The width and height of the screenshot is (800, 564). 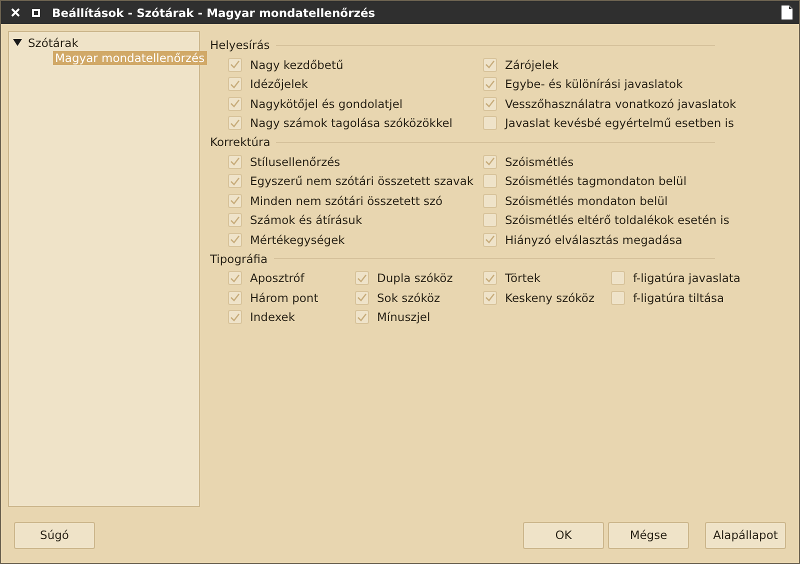 What do you see at coordinates (240, 45) in the screenshot?
I see `section-heading: Helyesírás` at bounding box center [240, 45].